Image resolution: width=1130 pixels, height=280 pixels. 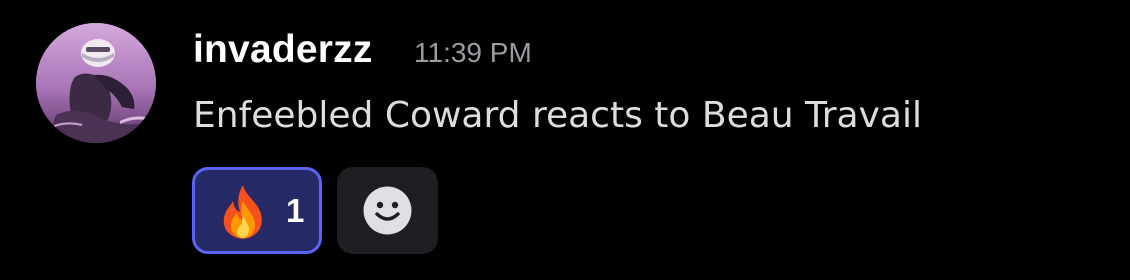 What do you see at coordinates (295, 210) in the screenshot?
I see `reaction-count: 1` at bounding box center [295, 210].